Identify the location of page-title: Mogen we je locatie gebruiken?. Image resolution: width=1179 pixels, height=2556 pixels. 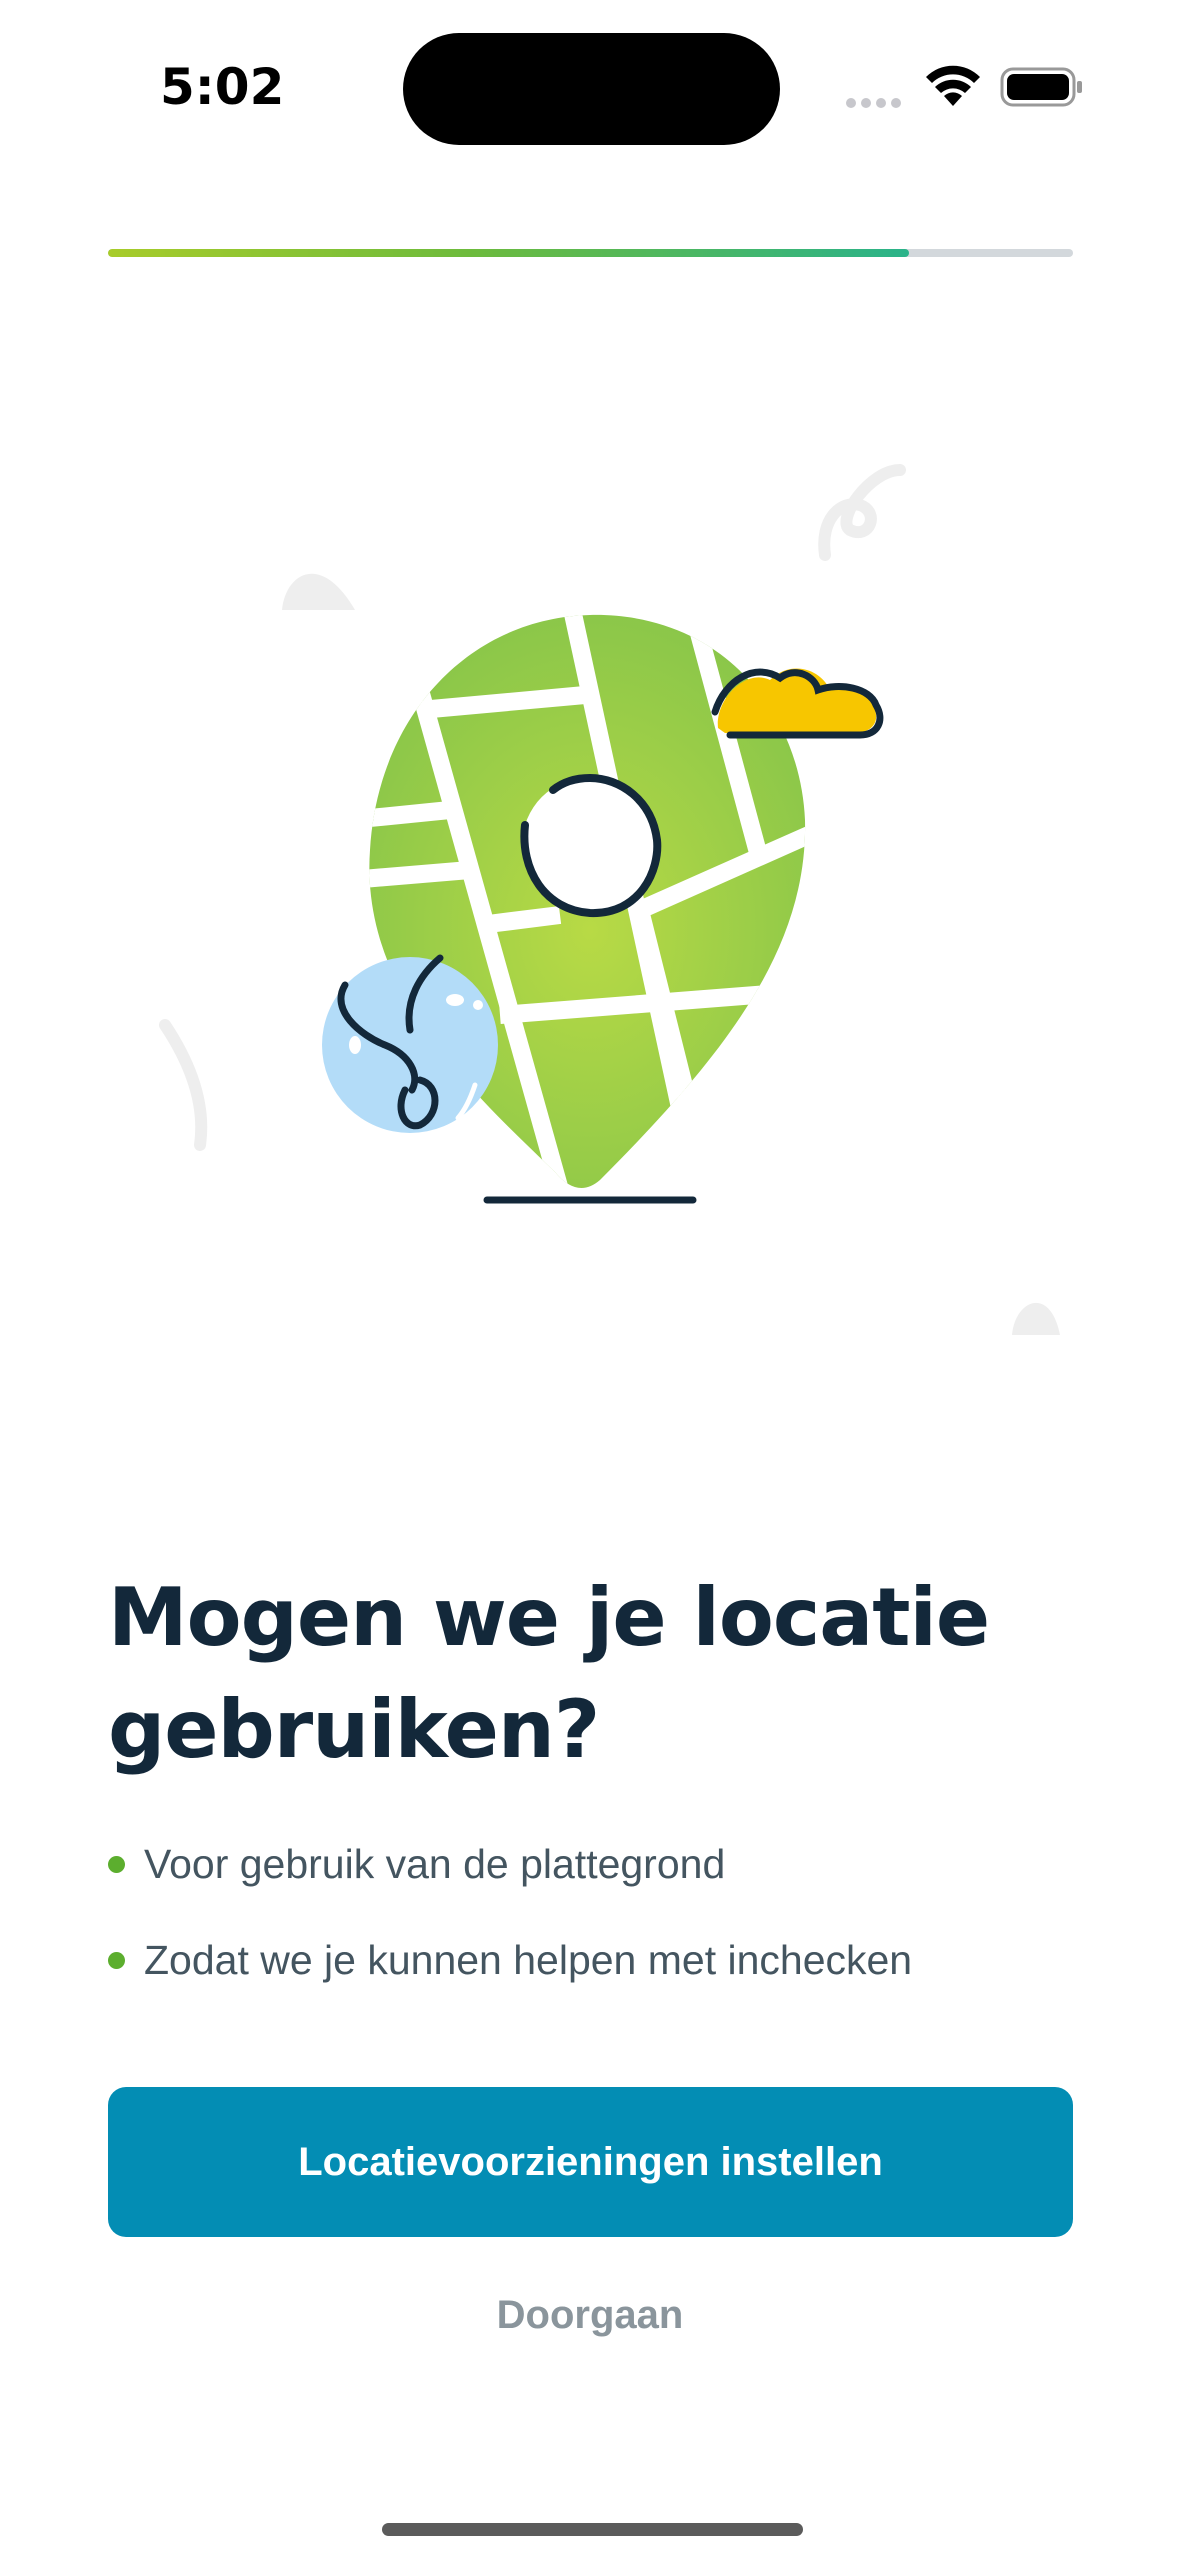
(598, 1674).